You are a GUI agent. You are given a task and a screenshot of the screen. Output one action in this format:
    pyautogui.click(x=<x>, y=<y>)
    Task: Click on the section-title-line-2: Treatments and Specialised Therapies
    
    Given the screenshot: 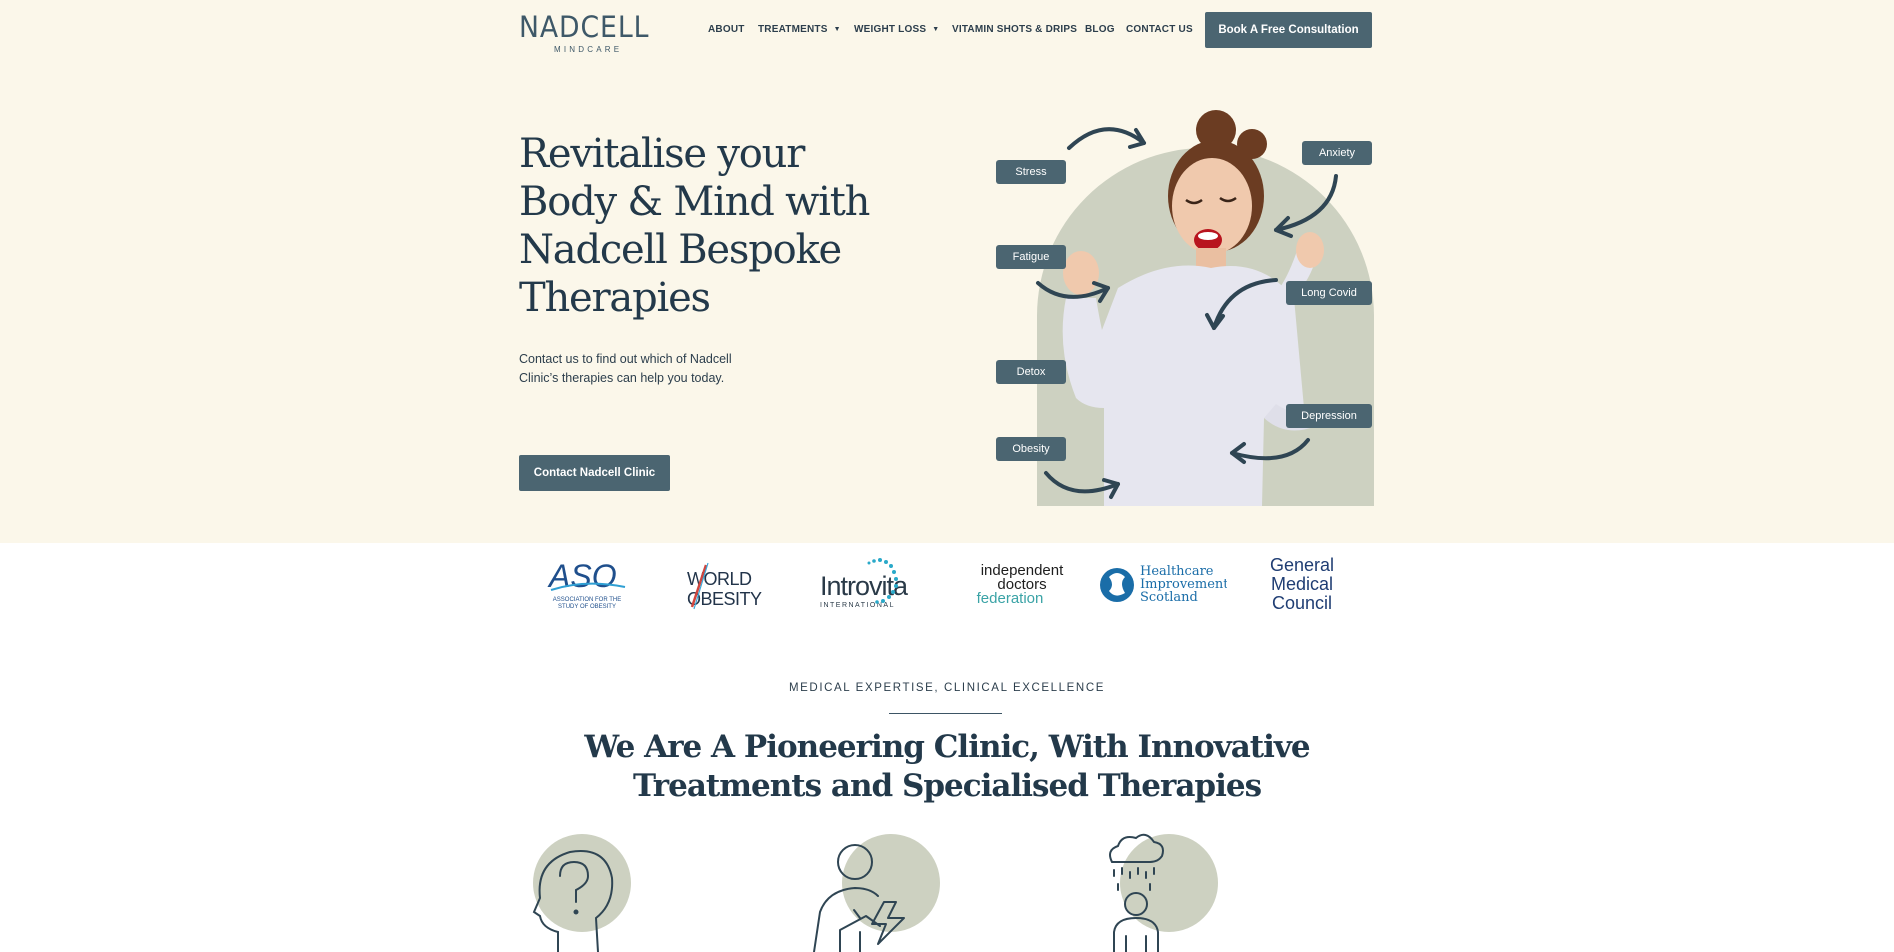 What is the action you would take?
    pyautogui.click(x=947, y=786)
    